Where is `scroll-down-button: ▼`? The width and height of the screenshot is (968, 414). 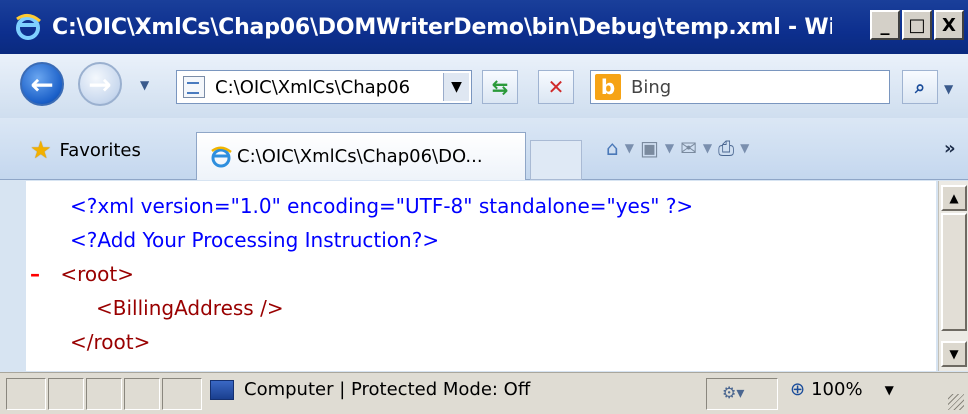
scroll-down-button: ▼ is located at coordinates (954, 354).